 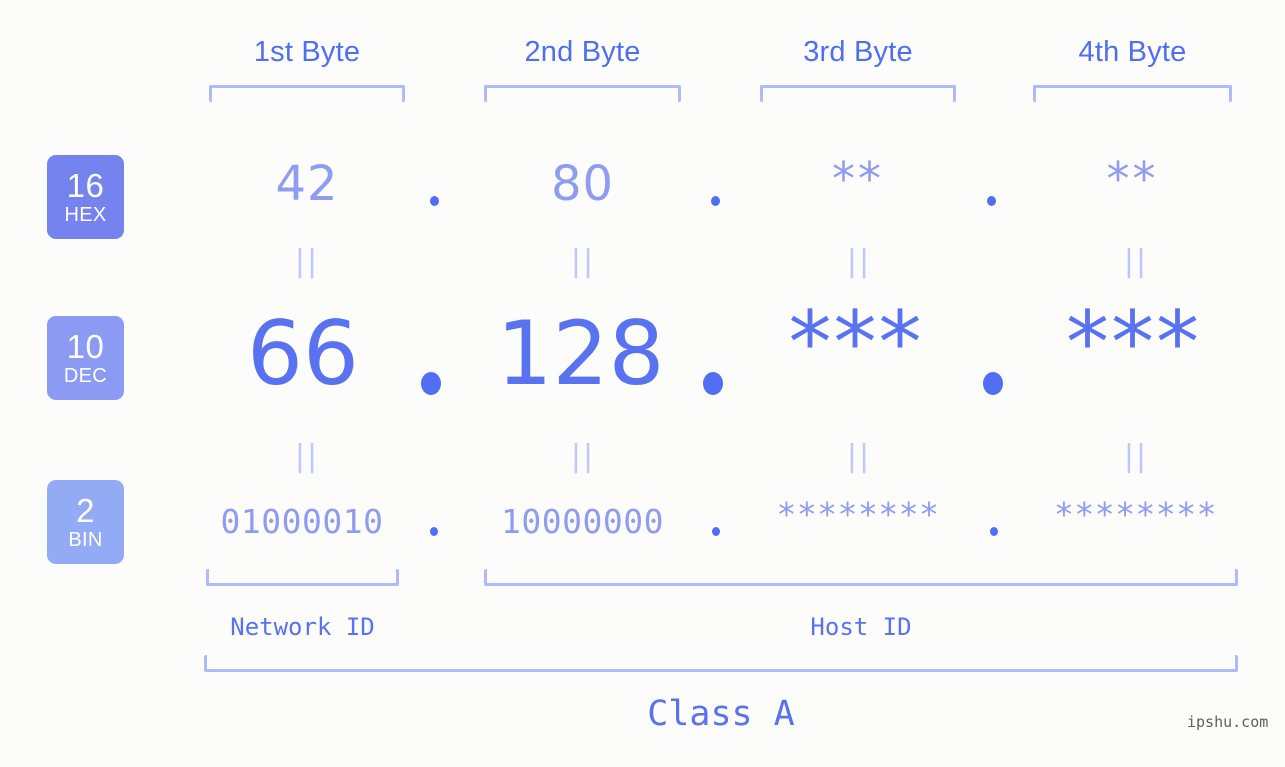 What do you see at coordinates (302, 521) in the screenshot?
I see `bin-value-byte-1: 01000010` at bounding box center [302, 521].